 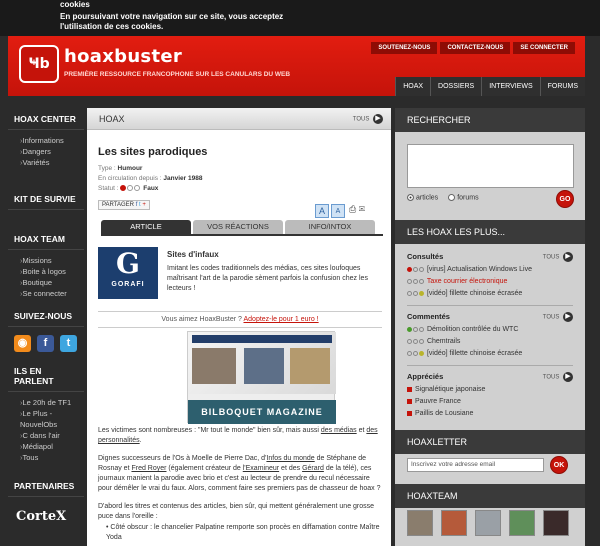 I want to click on radio-articles-control, so click(x=410, y=197).